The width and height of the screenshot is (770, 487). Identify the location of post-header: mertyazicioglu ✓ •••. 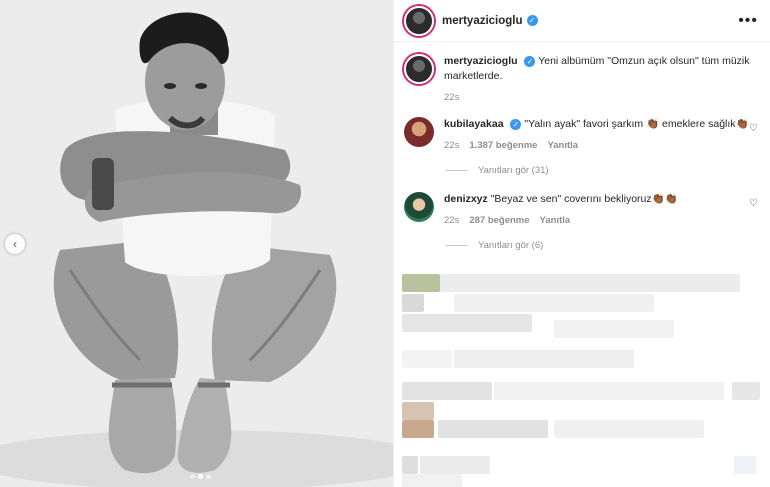
(582, 21).